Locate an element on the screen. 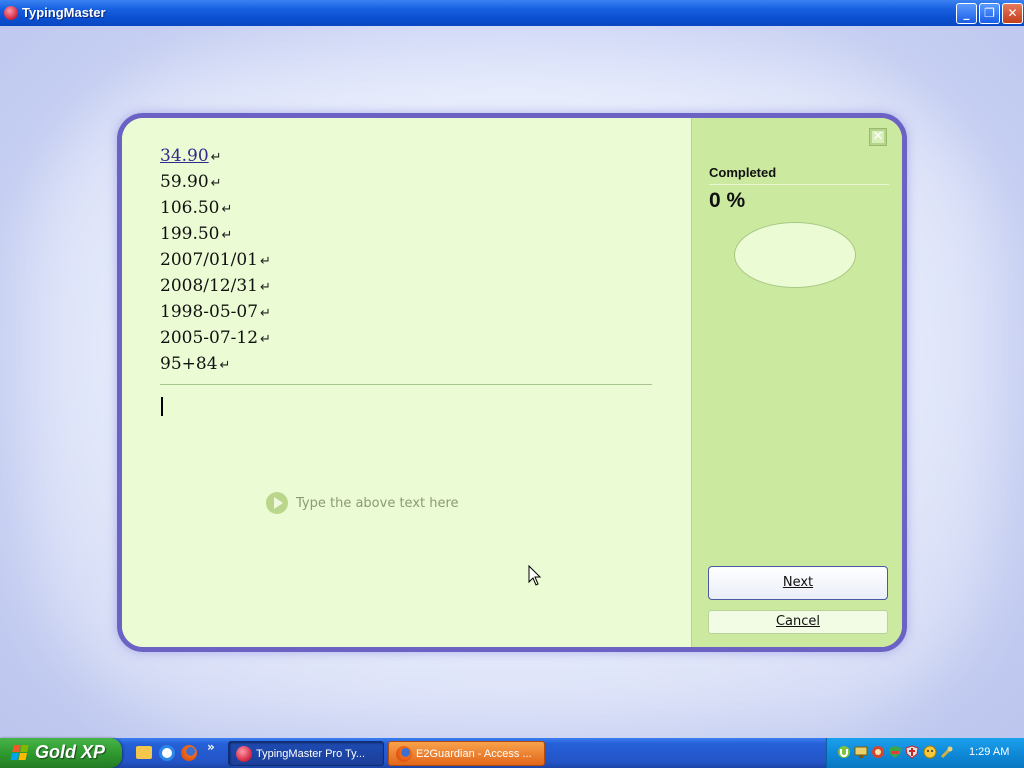 Image resolution: width=1024 pixels, height=768 pixels. monitor-icon is located at coordinates (861, 752).